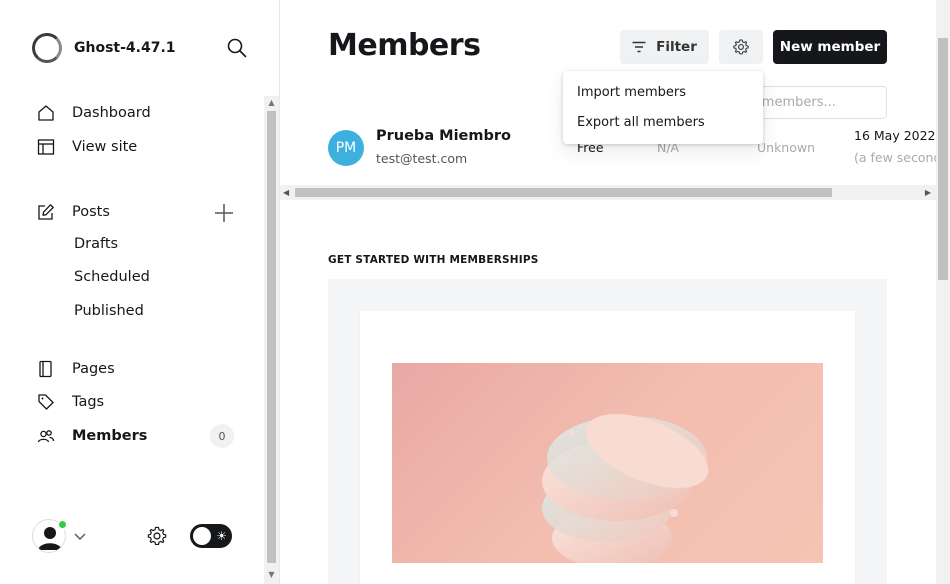 The height and width of the screenshot is (584, 950). Describe the element at coordinates (111, 113) in the screenshot. I see `nav-label: Dashboard` at that location.